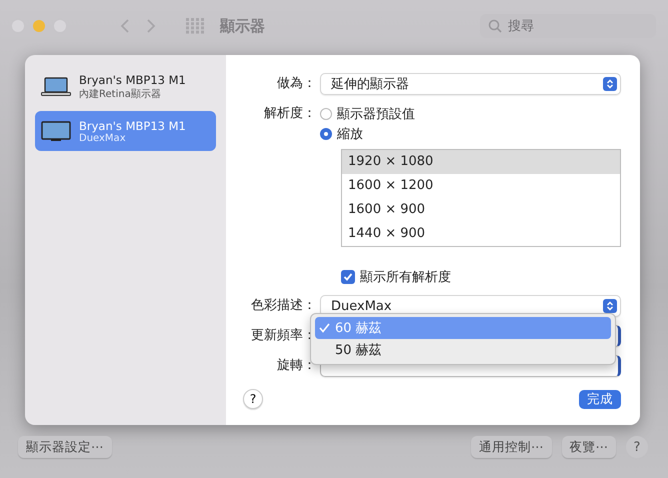 The image size is (668, 478). What do you see at coordinates (589, 447) in the screenshot?
I see `footer-button: 夜覽⋯` at bounding box center [589, 447].